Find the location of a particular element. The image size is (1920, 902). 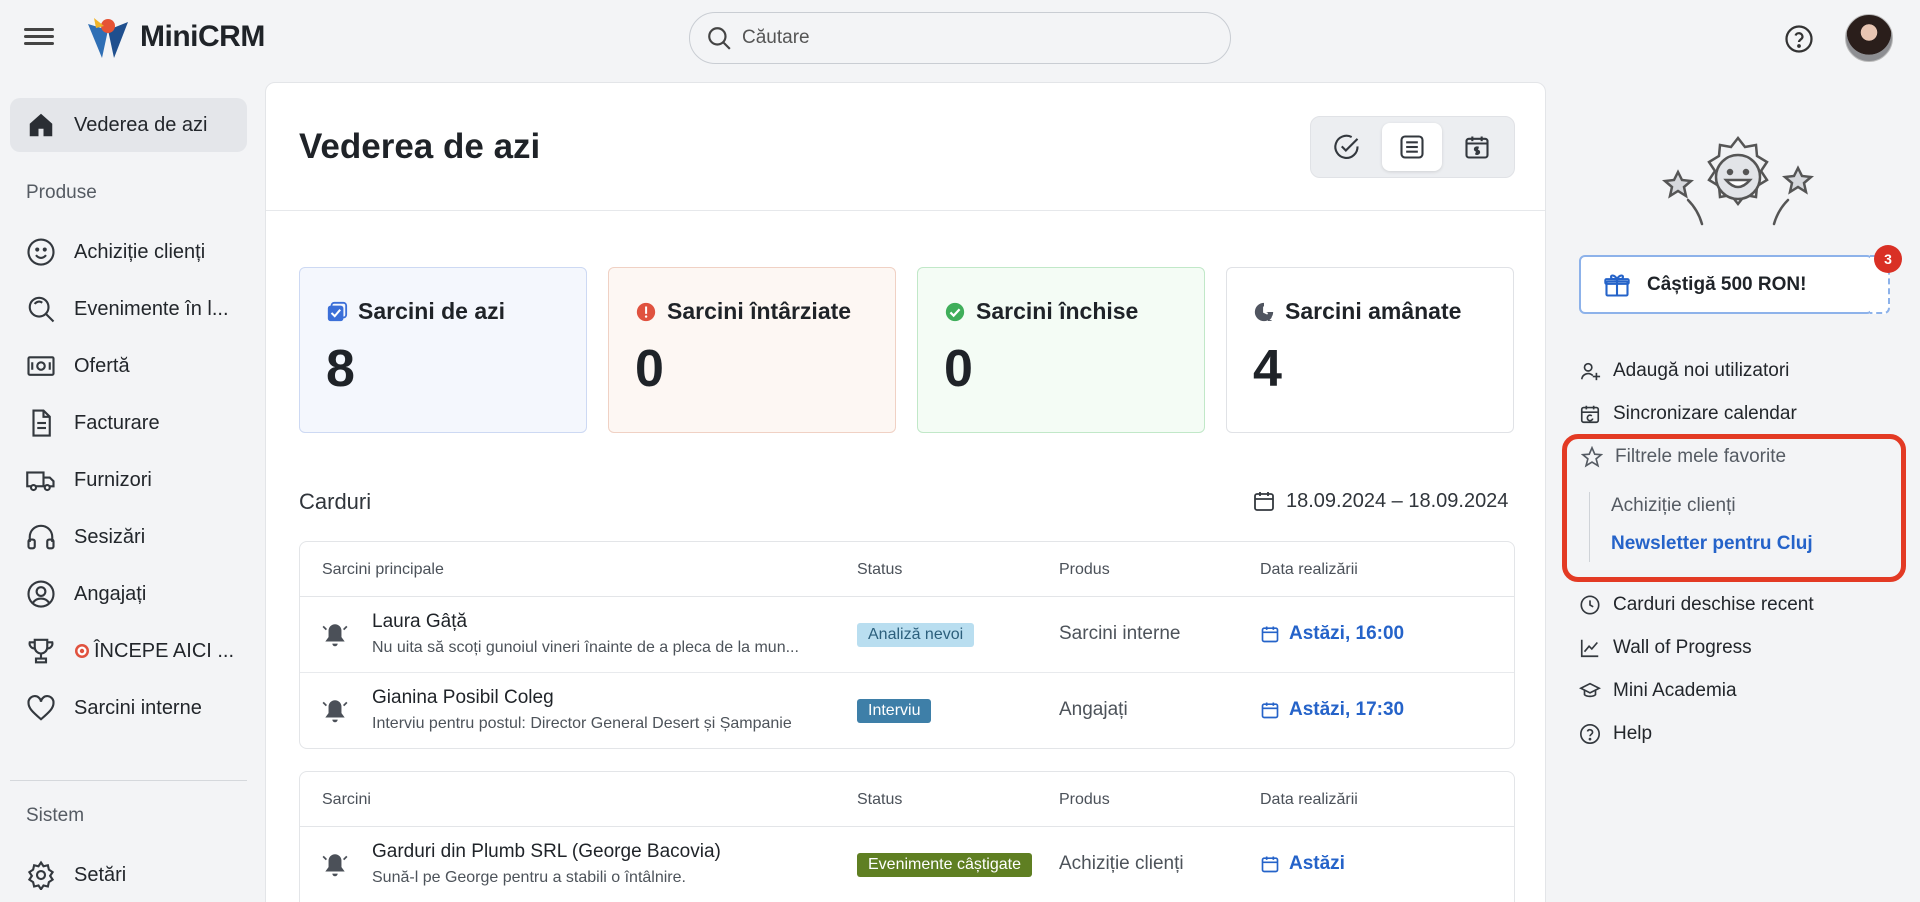

sidebar-item-oferta: Ofertă is located at coordinates (128, 366).